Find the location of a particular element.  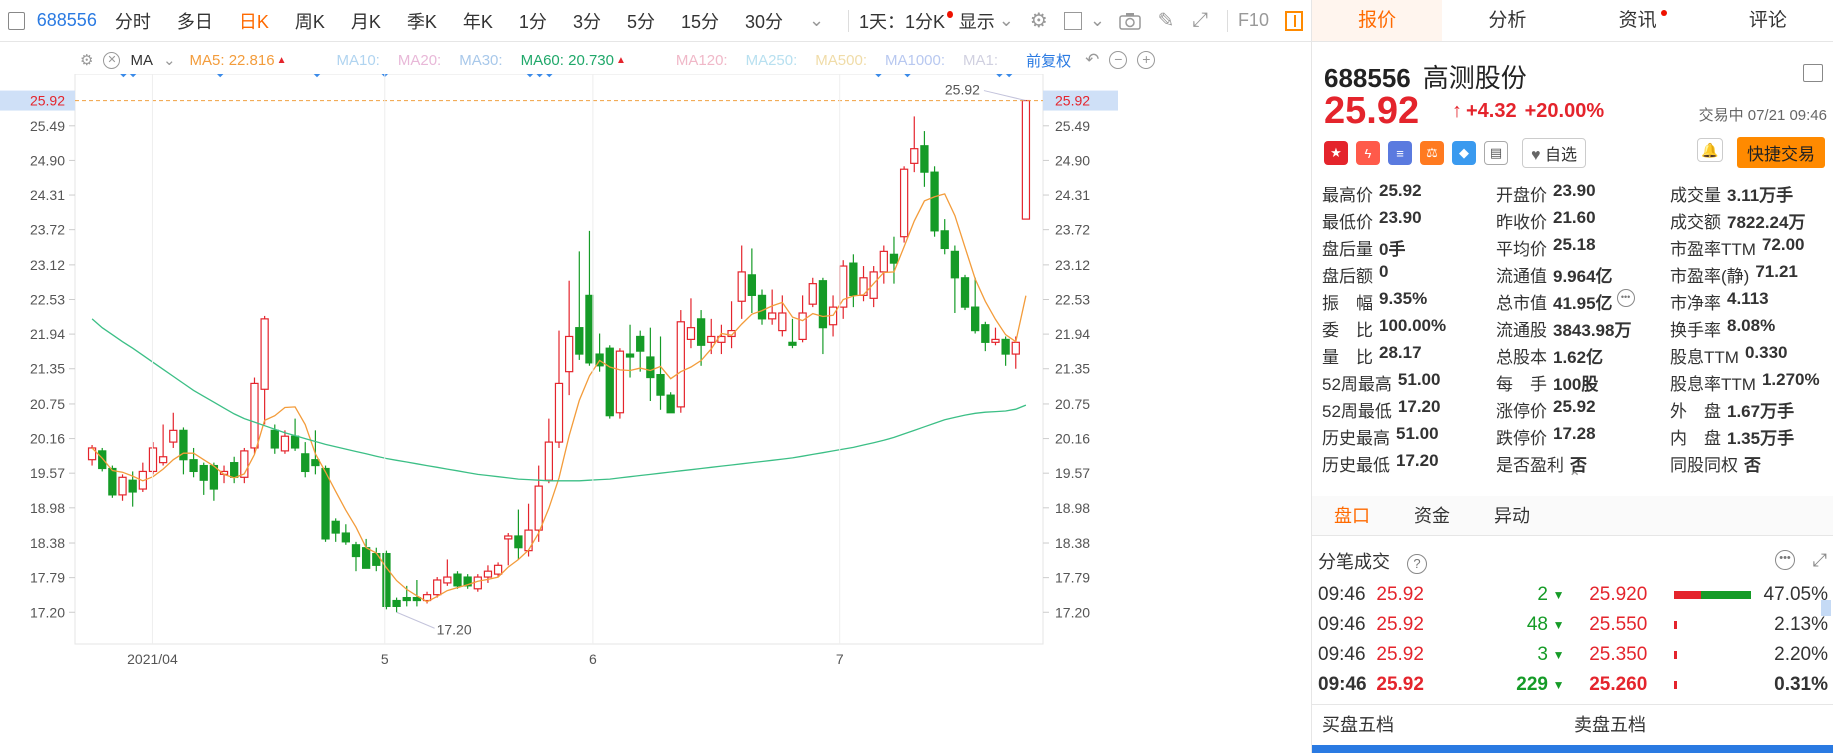

period-tab: 年K is located at coordinates (478, 21).